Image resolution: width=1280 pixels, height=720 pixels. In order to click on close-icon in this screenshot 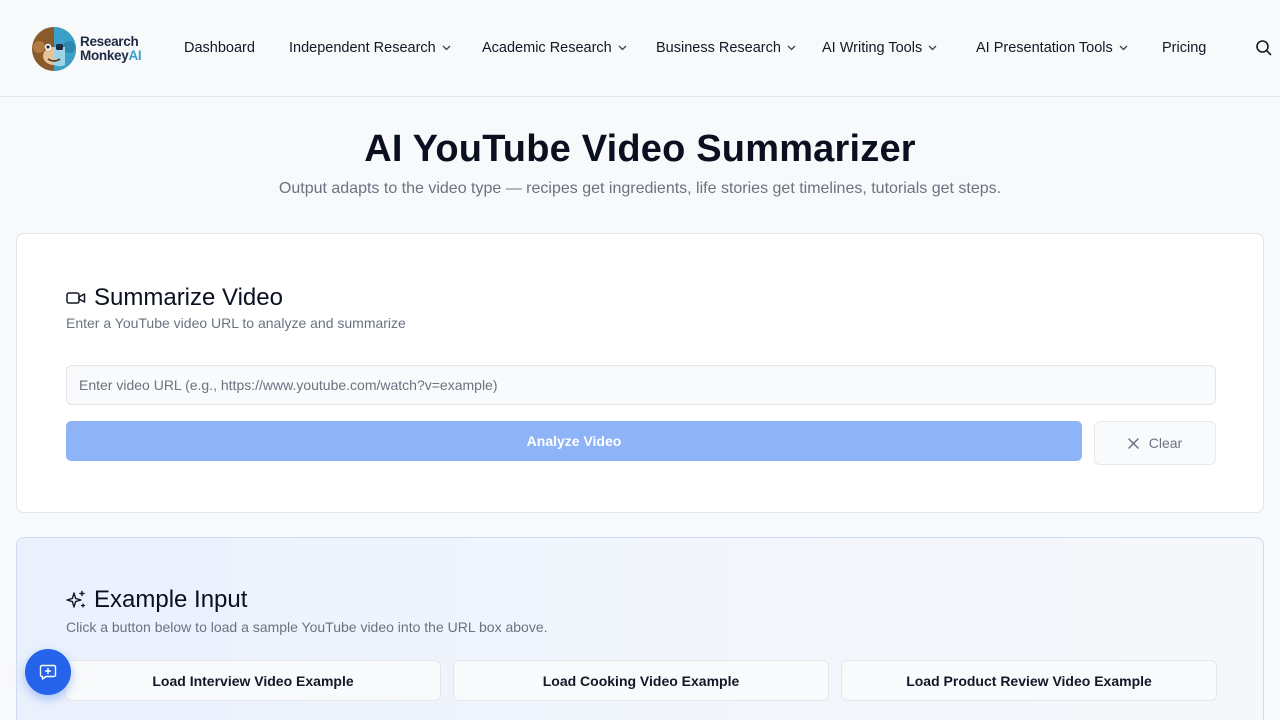, I will do `click(1133, 443)`.